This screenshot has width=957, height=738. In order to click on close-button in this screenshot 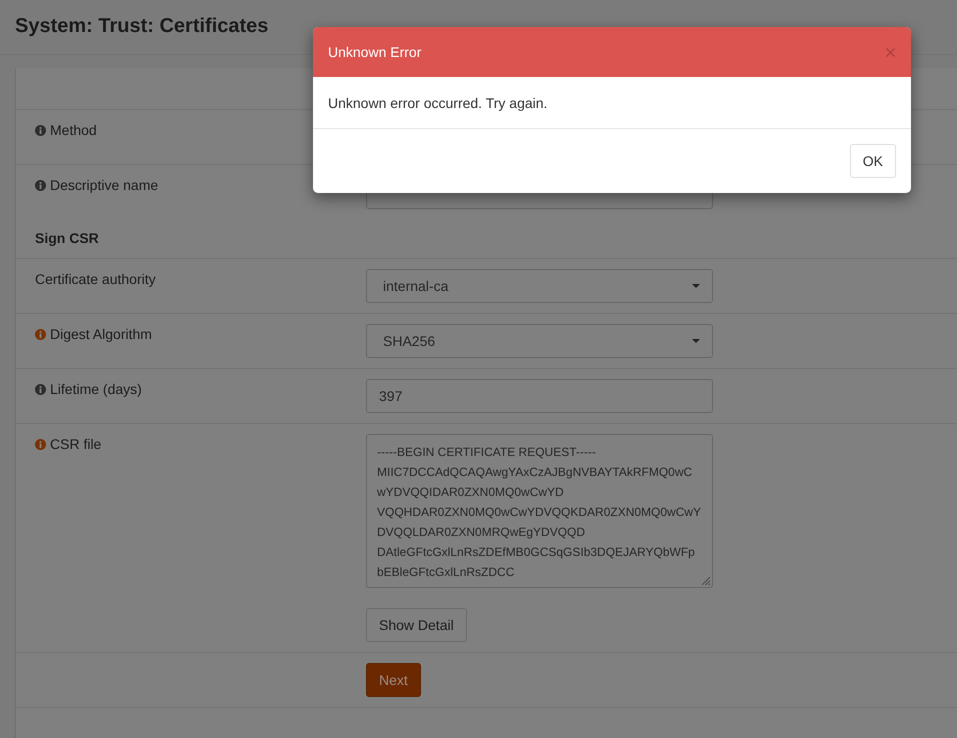, I will do `click(890, 52)`.